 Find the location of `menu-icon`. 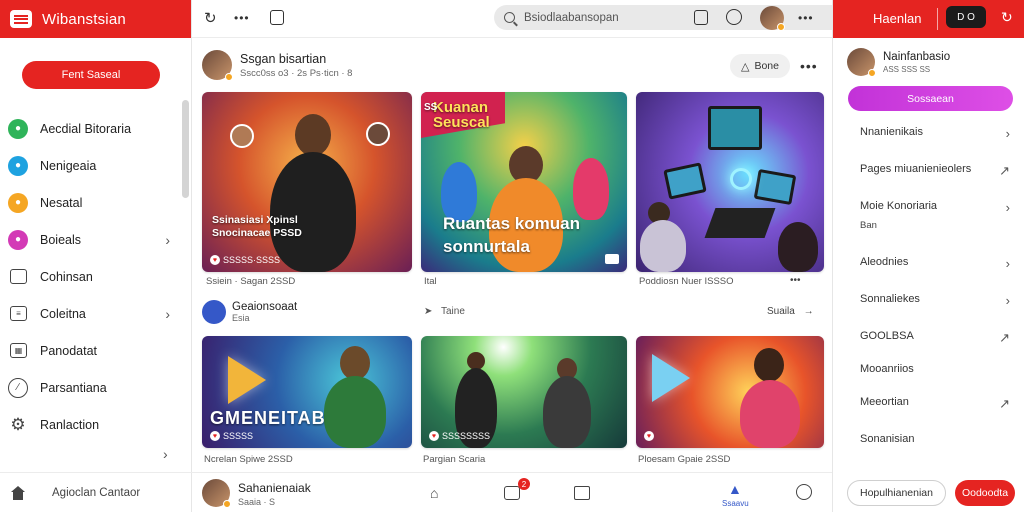

menu-icon is located at coordinates (21, 19).